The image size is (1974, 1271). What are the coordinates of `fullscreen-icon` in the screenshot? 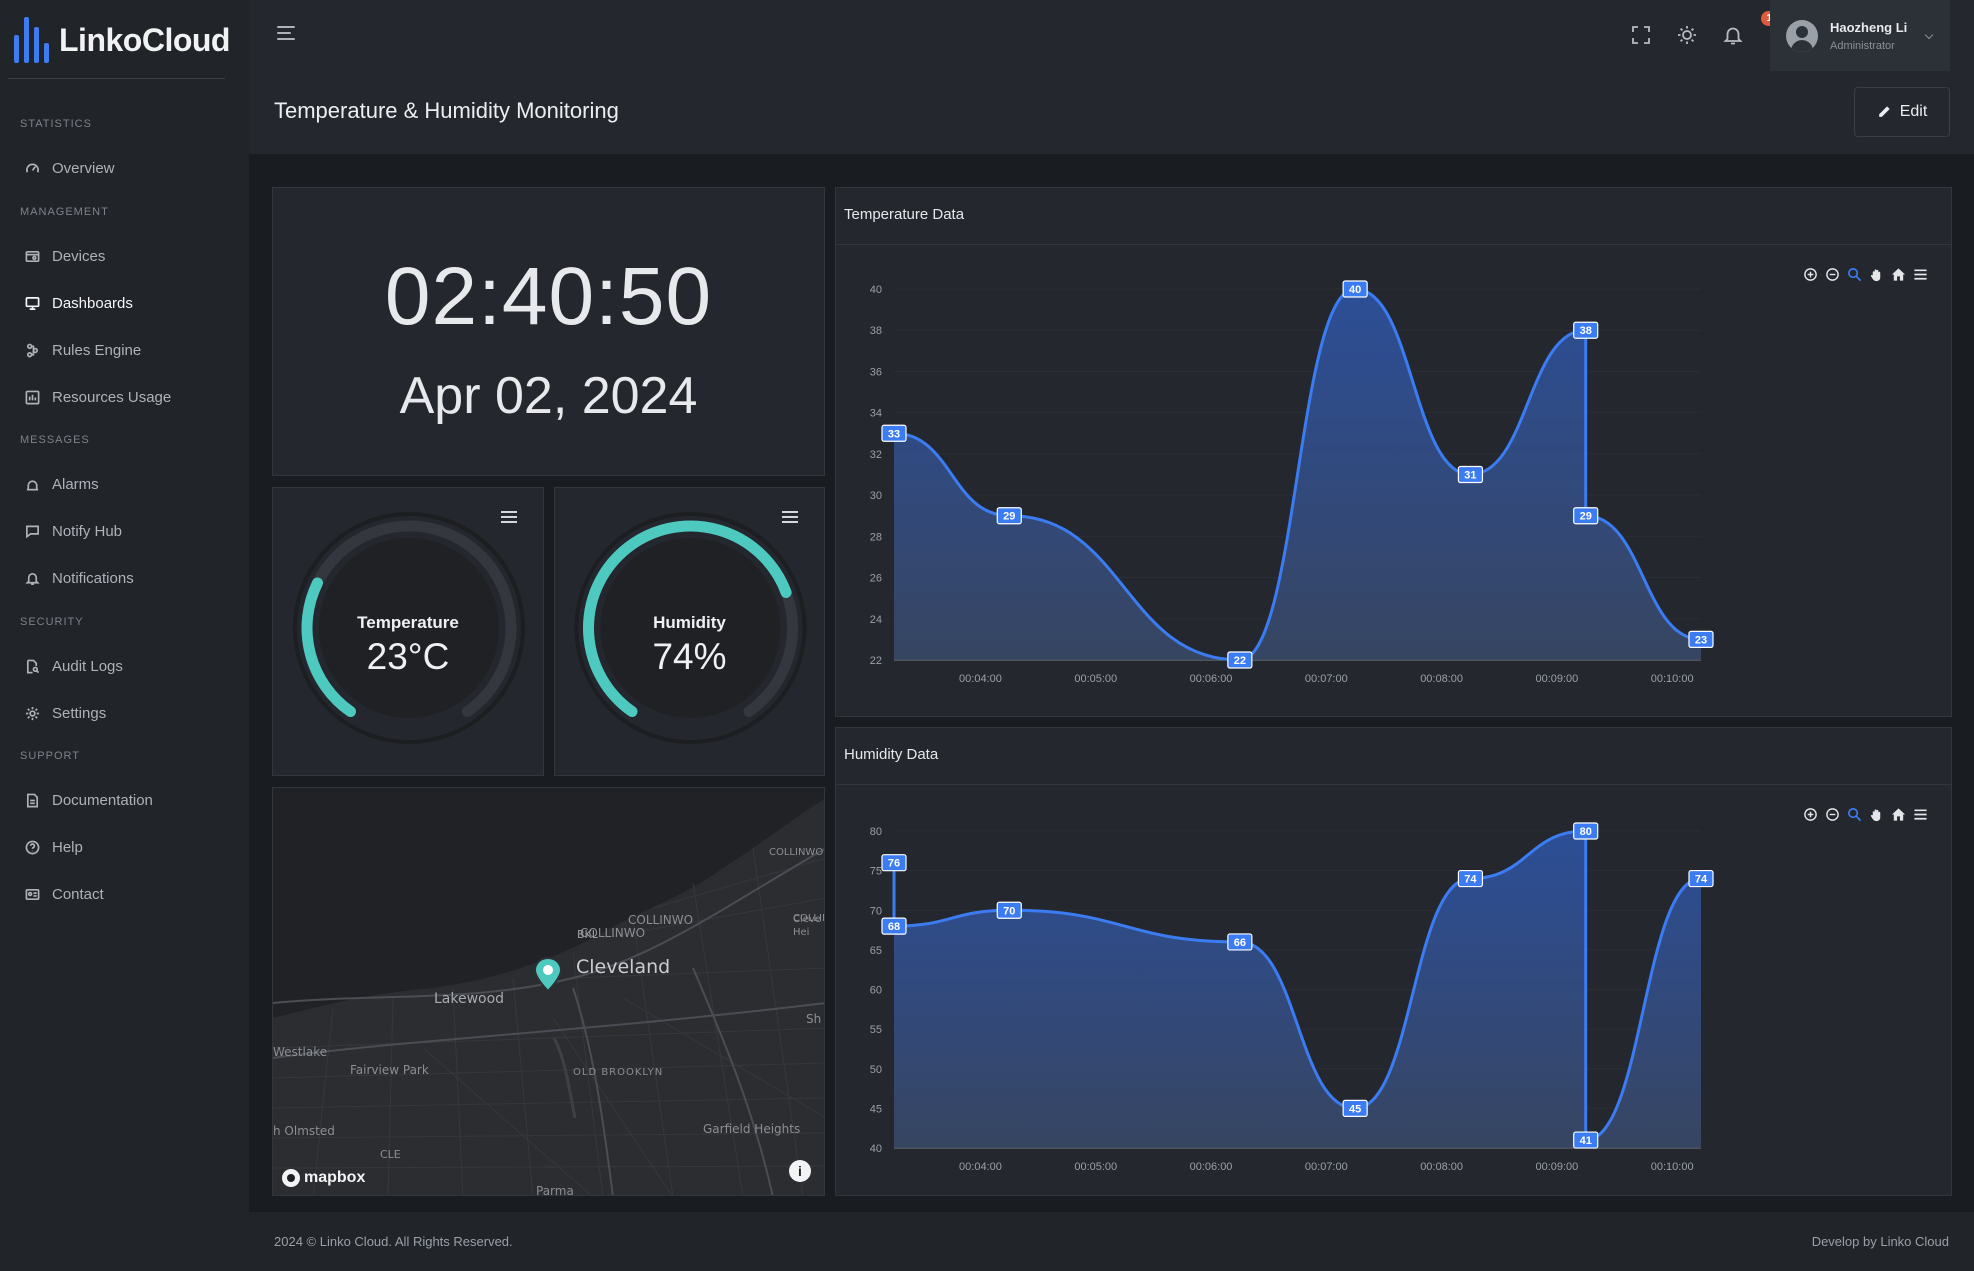 It's located at (1641, 35).